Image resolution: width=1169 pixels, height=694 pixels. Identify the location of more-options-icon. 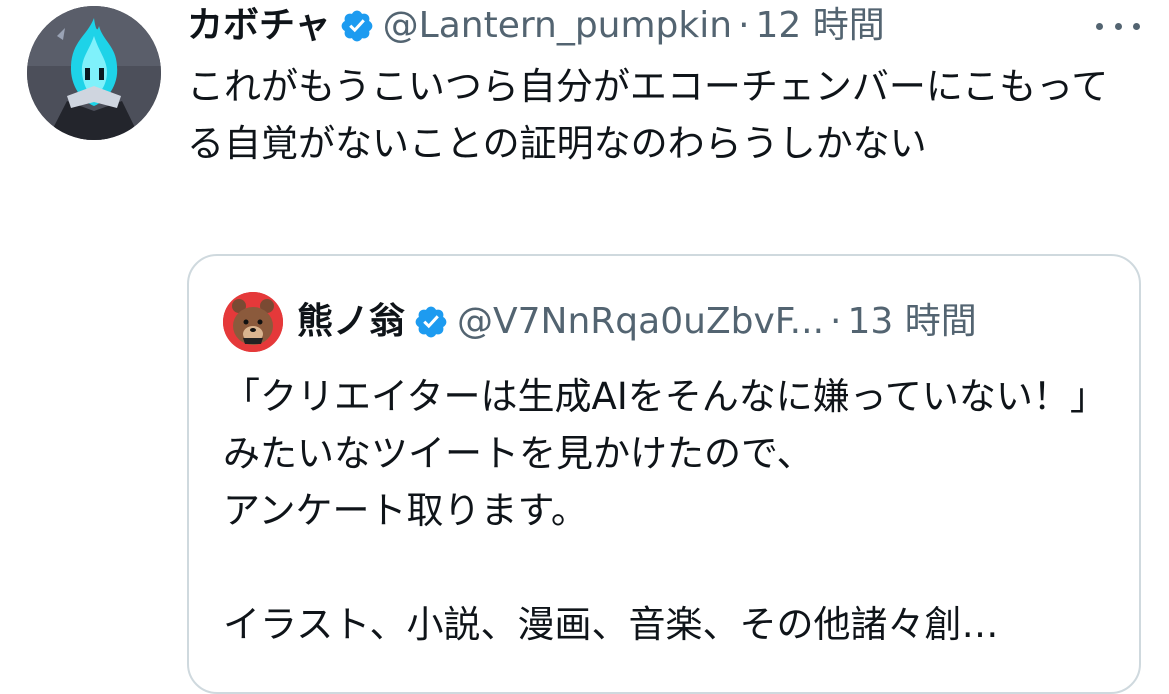
(1118, 26).